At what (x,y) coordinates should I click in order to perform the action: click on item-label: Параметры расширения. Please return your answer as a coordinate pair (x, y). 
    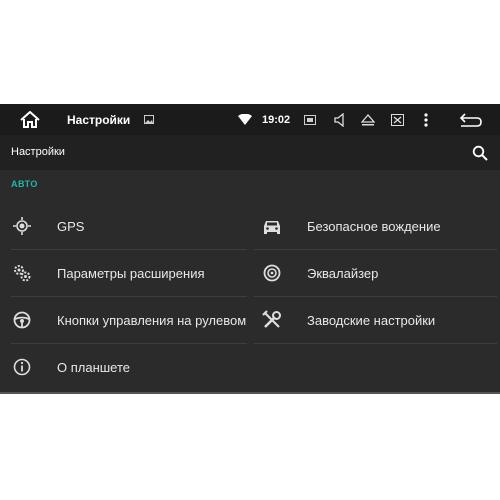
    Looking at the image, I should click on (131, 273).